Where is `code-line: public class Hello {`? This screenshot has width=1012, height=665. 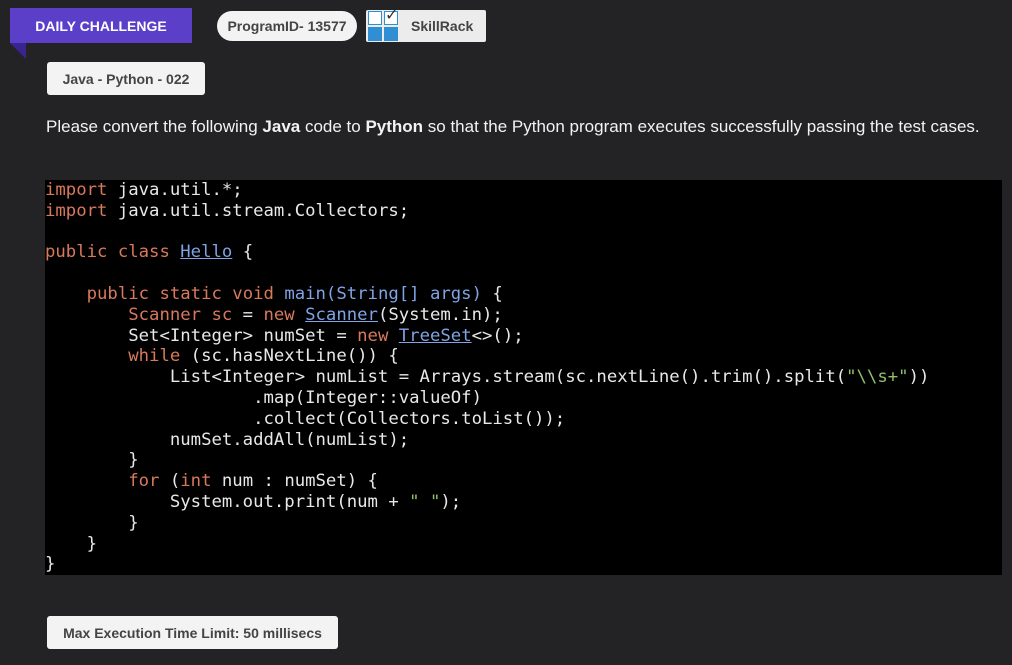
code-line: public class Hello { is located at coordinates (149, 252).